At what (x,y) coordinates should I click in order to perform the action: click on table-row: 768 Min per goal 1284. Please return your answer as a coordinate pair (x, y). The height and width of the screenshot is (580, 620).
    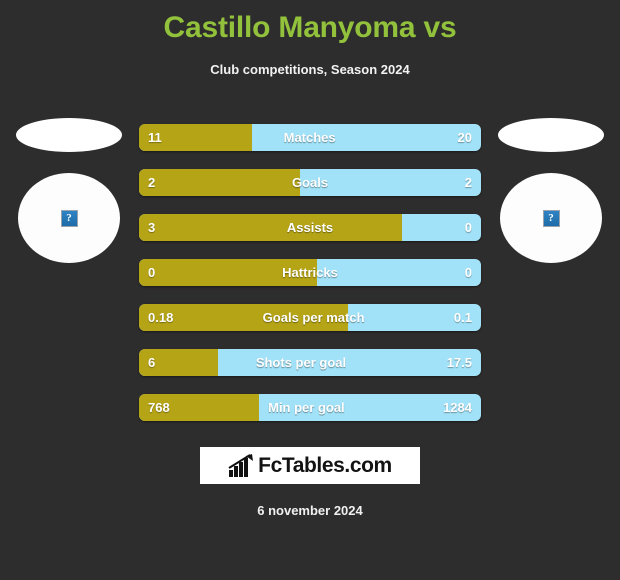
    Looking at the image, I should click on (310, 407).